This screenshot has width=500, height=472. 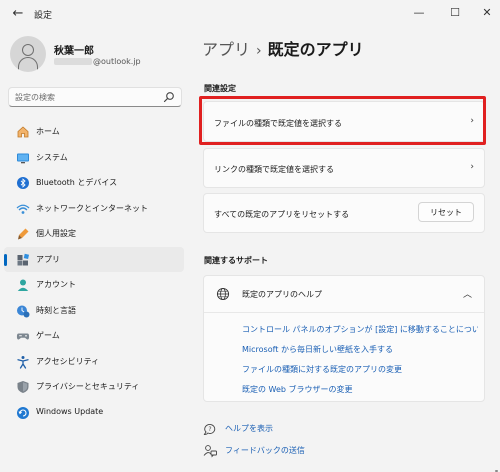 I want to click on sidebar-item-accessibility: アクセシビリティ, so click(x=94, y=362).